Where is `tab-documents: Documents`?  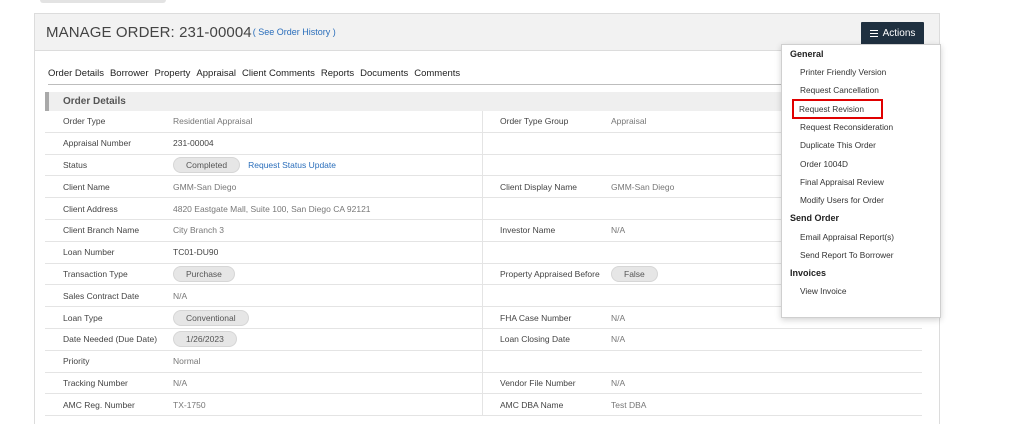
tab-documents: Documents is located at coordinates (384, 73).